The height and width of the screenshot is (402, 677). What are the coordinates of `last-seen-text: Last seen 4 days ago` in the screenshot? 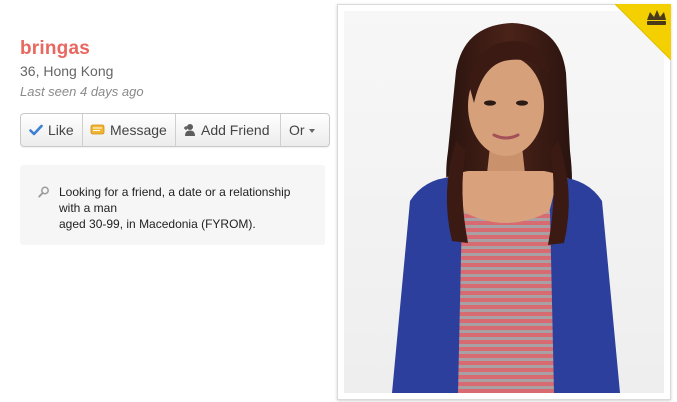 It's located at (82, 91).